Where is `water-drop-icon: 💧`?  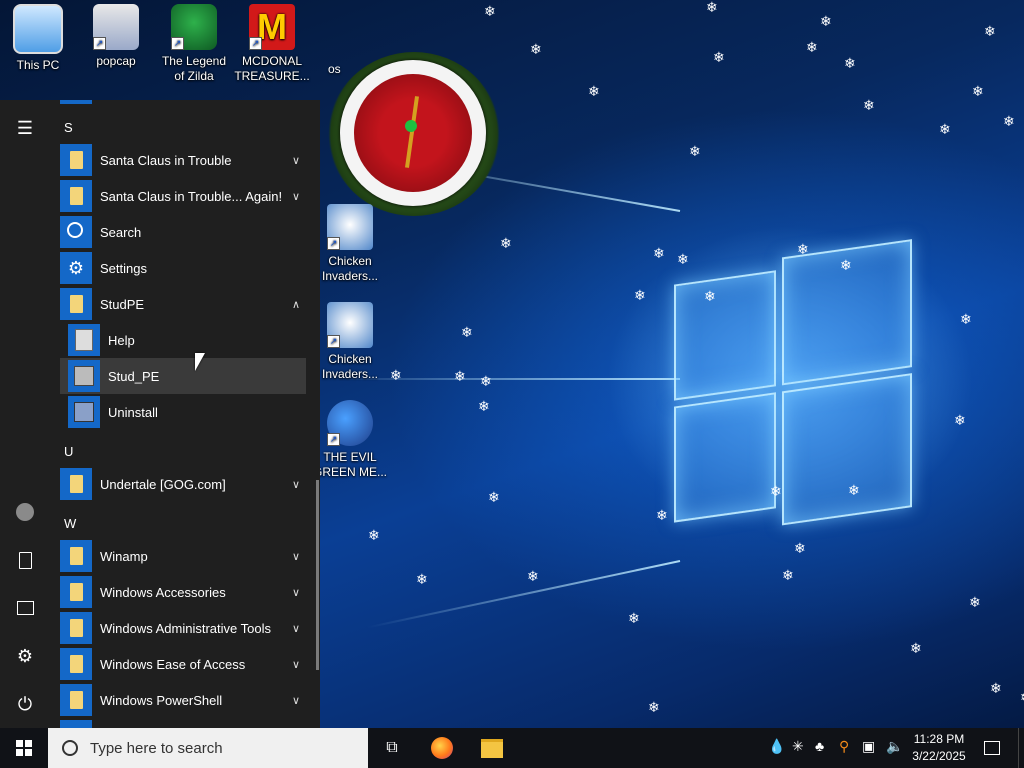 water-drop-icon: 💧 is located at coordinates (776, 746).